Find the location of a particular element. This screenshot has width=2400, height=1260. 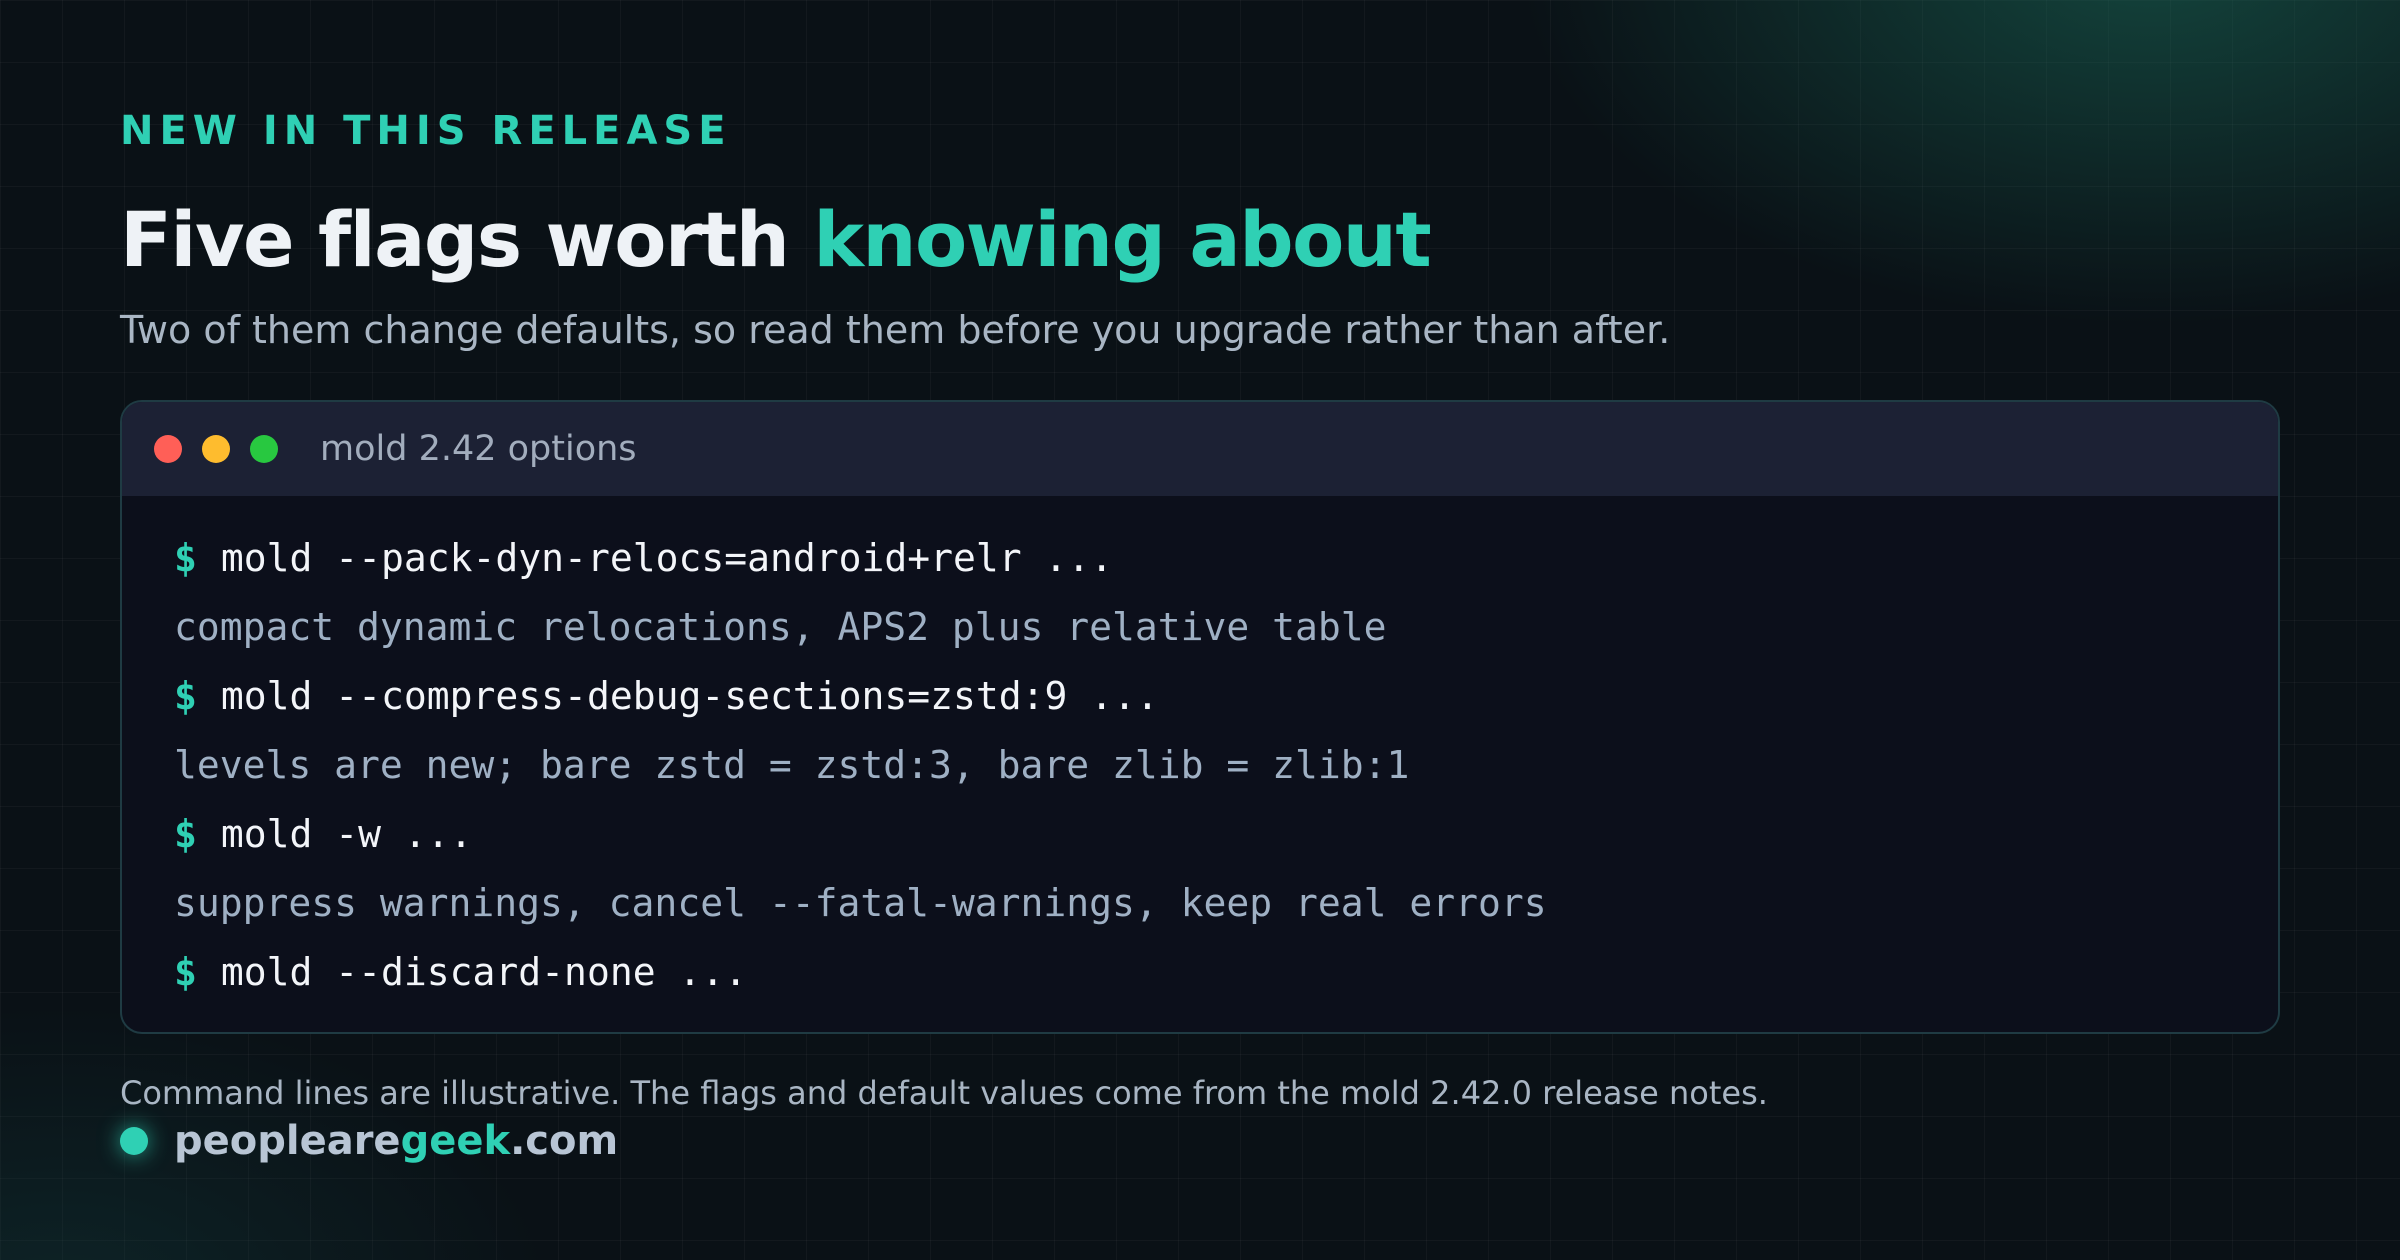

brand-dot-icon is located at coordinates (134, 1141).